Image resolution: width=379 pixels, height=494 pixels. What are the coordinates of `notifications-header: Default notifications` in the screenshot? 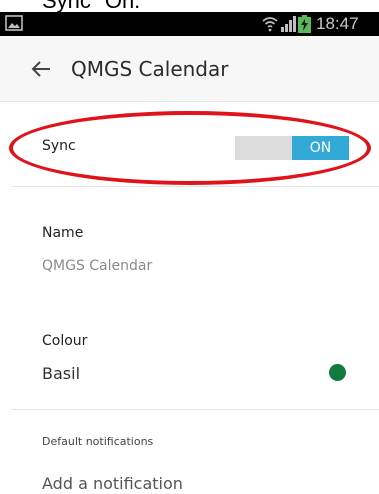 It's located at (98, 441).